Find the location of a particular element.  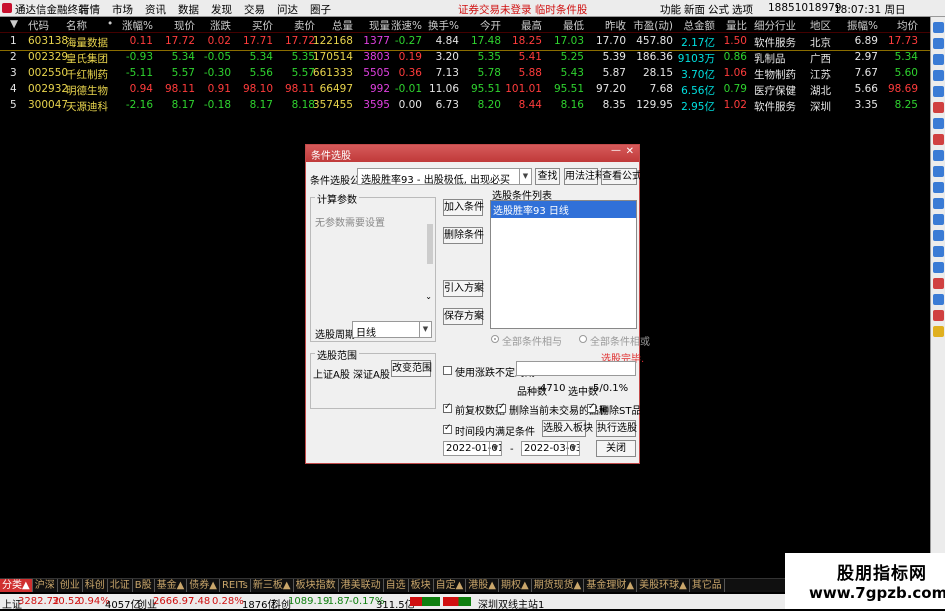

tab-reits: REITs is located at coordinates (235, 585).